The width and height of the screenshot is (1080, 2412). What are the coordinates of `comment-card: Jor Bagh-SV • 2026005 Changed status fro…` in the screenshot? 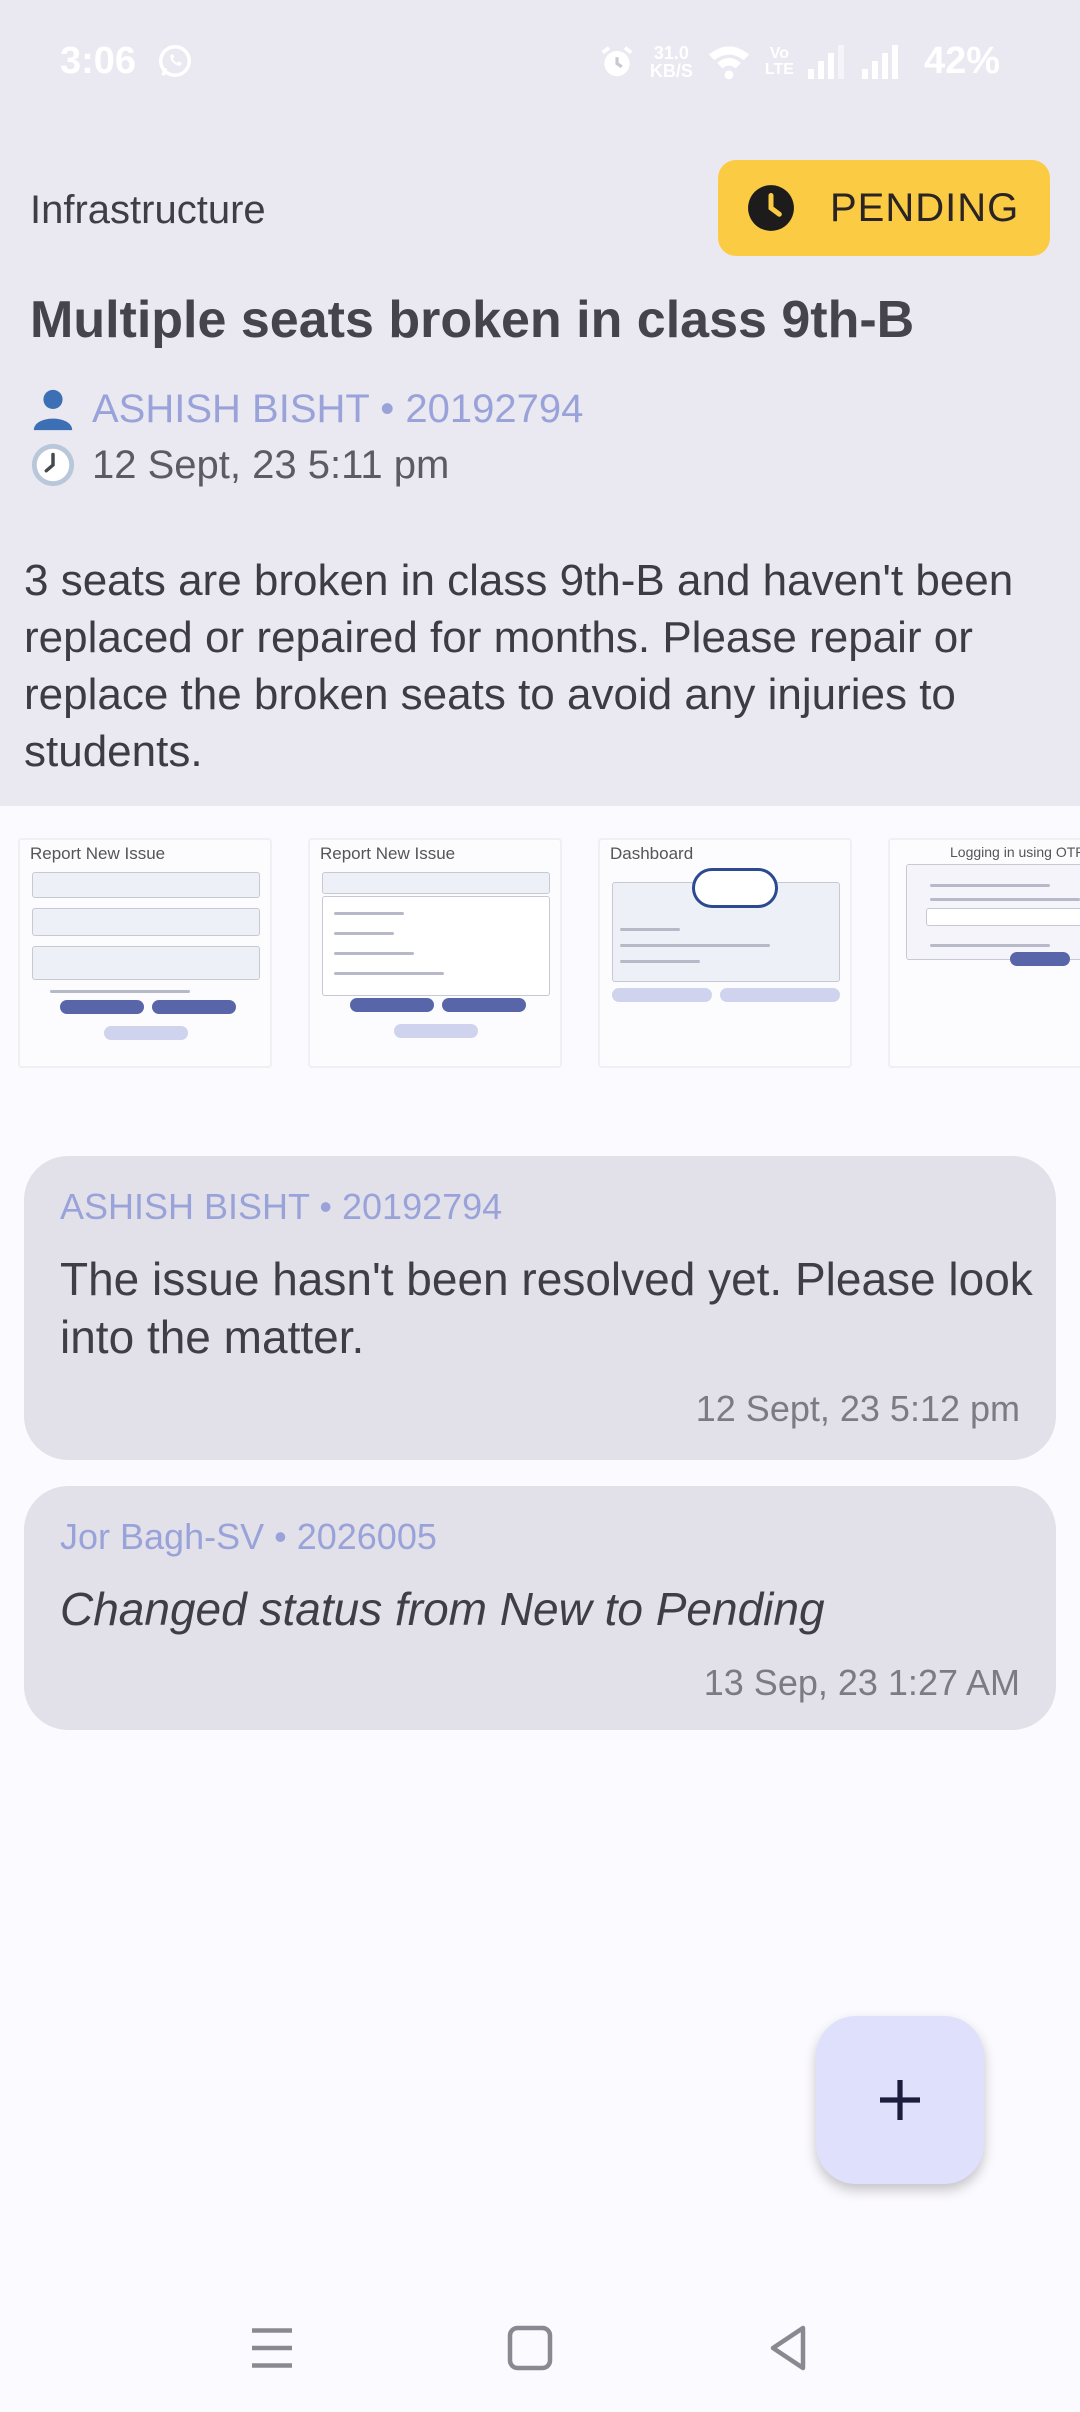 It's located at (540, 1608).